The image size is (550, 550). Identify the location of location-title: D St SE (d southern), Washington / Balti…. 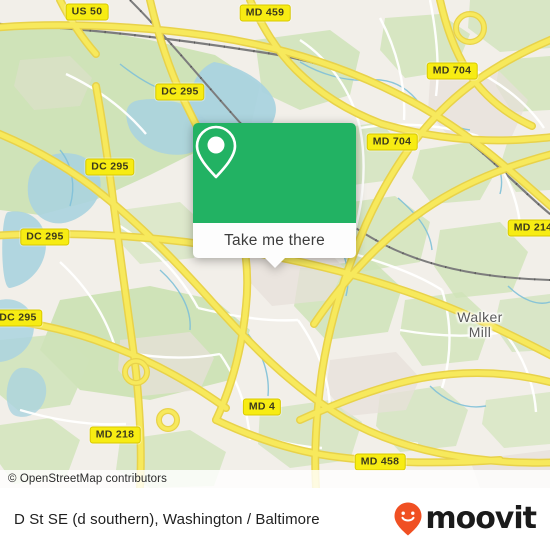
(167, 519).